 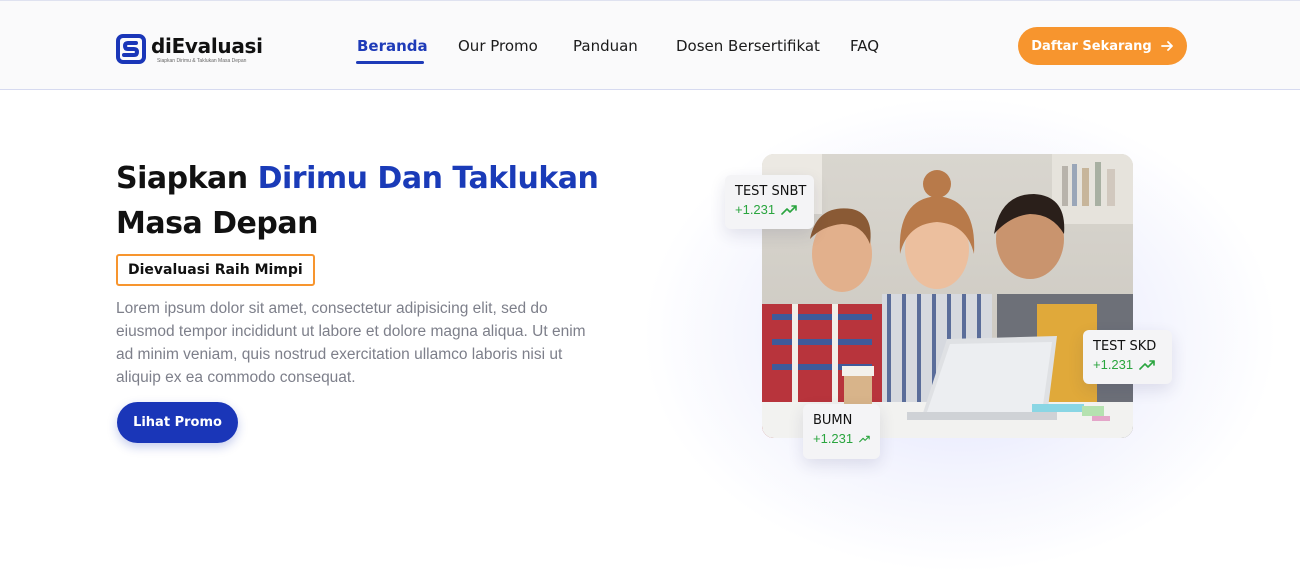 What do you see at coordinates (428, 178) in the screenshot?
I see `hero-title-accent: Dirimu Dan Taklukan` at bounding box center [428, 178].